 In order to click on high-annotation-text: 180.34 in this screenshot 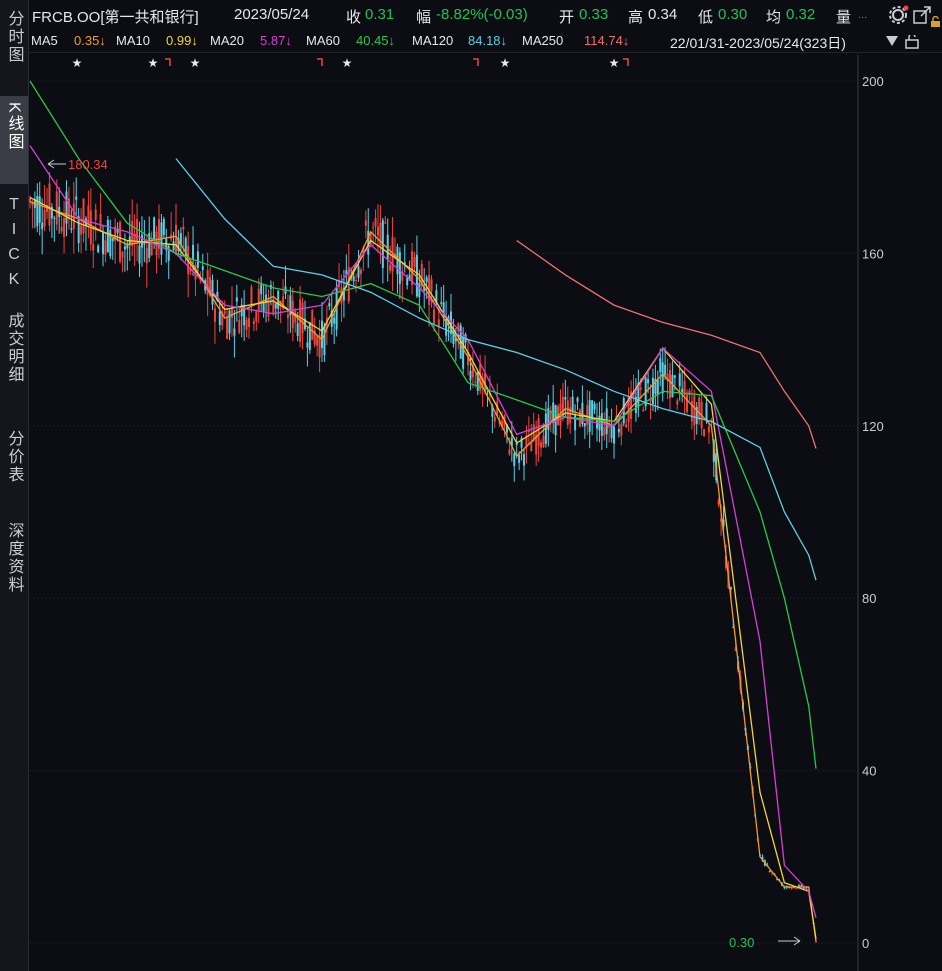, I will do `click(88, 164)`.